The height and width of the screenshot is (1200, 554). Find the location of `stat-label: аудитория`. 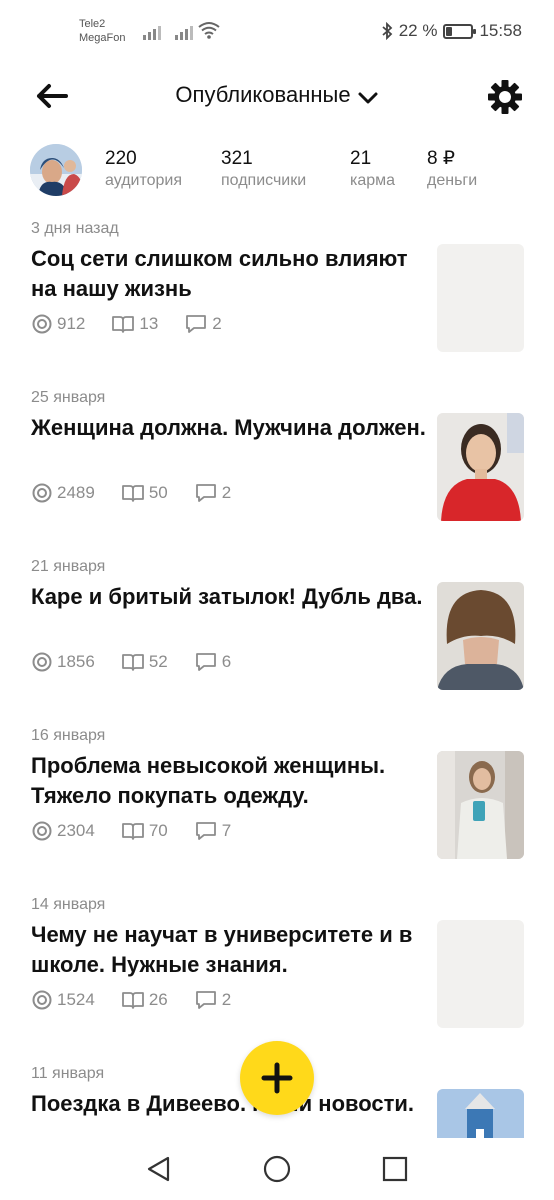

stat-label: аудитория is located at coordinates (144, 180).